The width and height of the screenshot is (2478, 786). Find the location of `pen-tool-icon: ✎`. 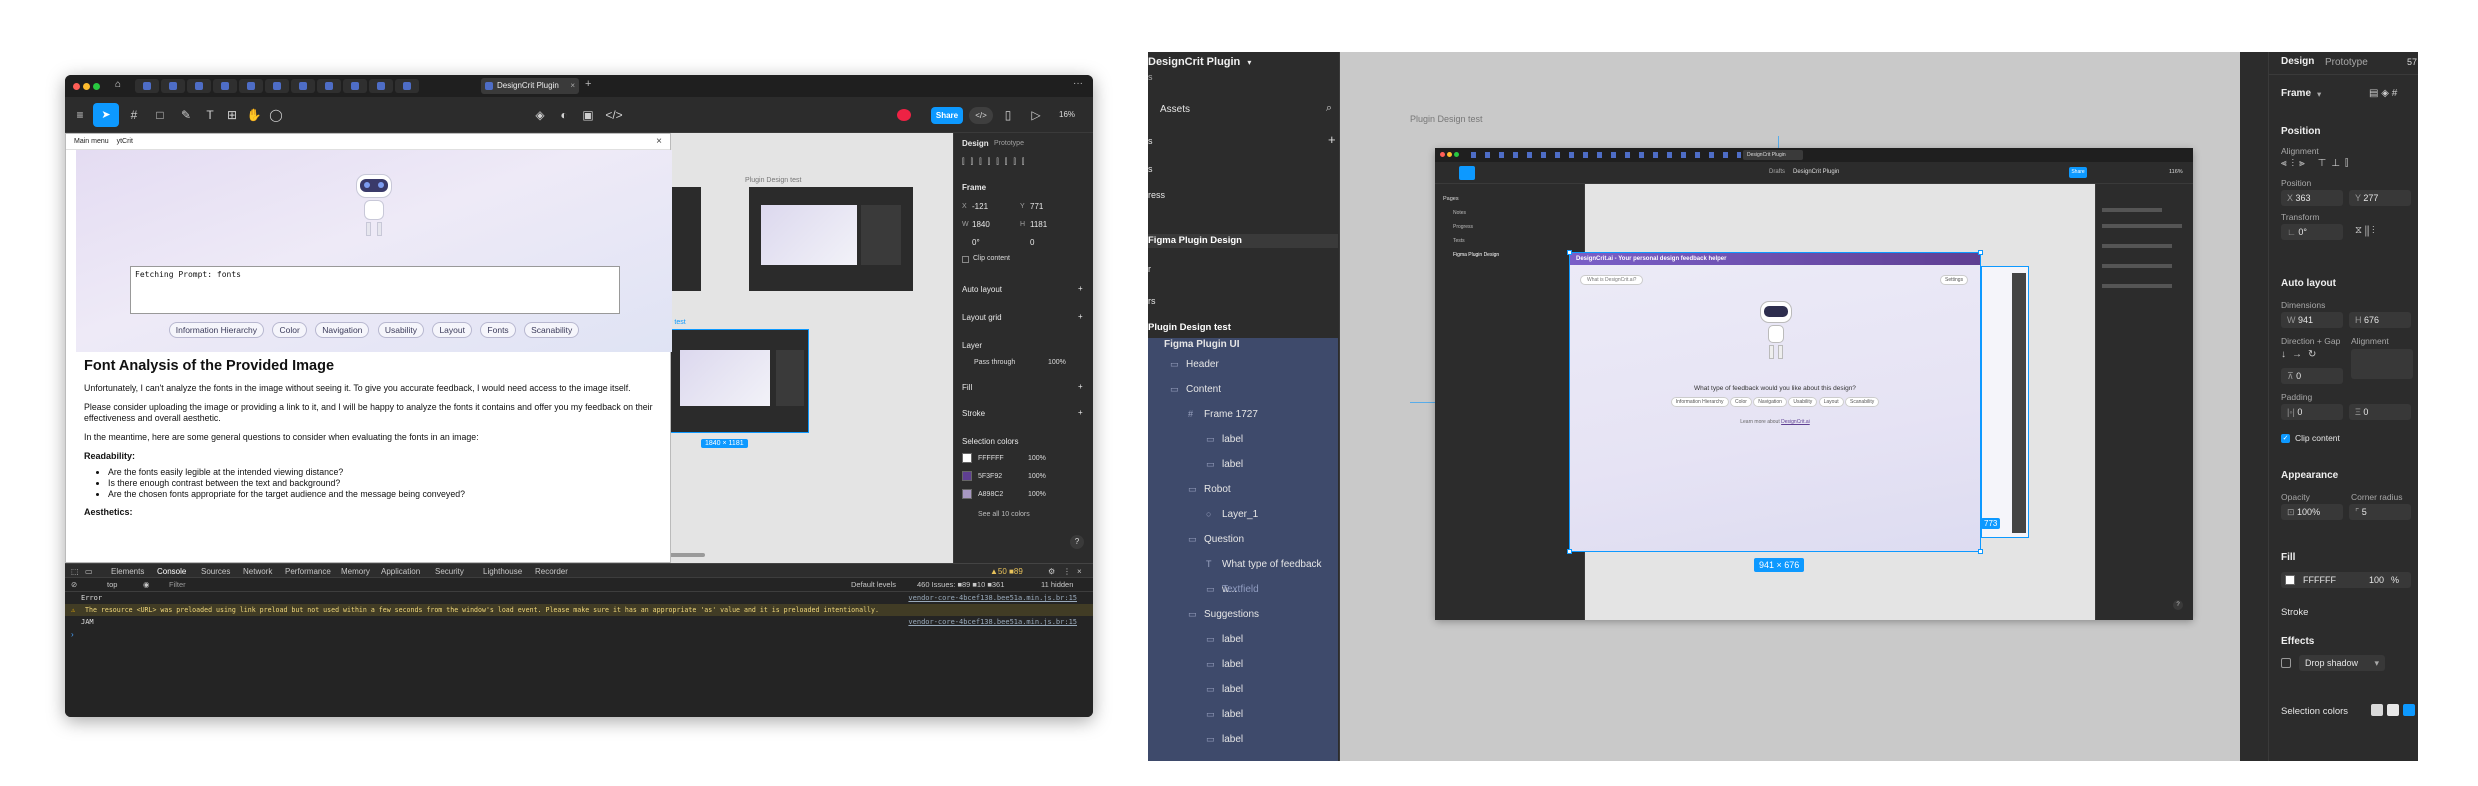

pen-tool-icon: ✎ is located at coordinates (186, 115).